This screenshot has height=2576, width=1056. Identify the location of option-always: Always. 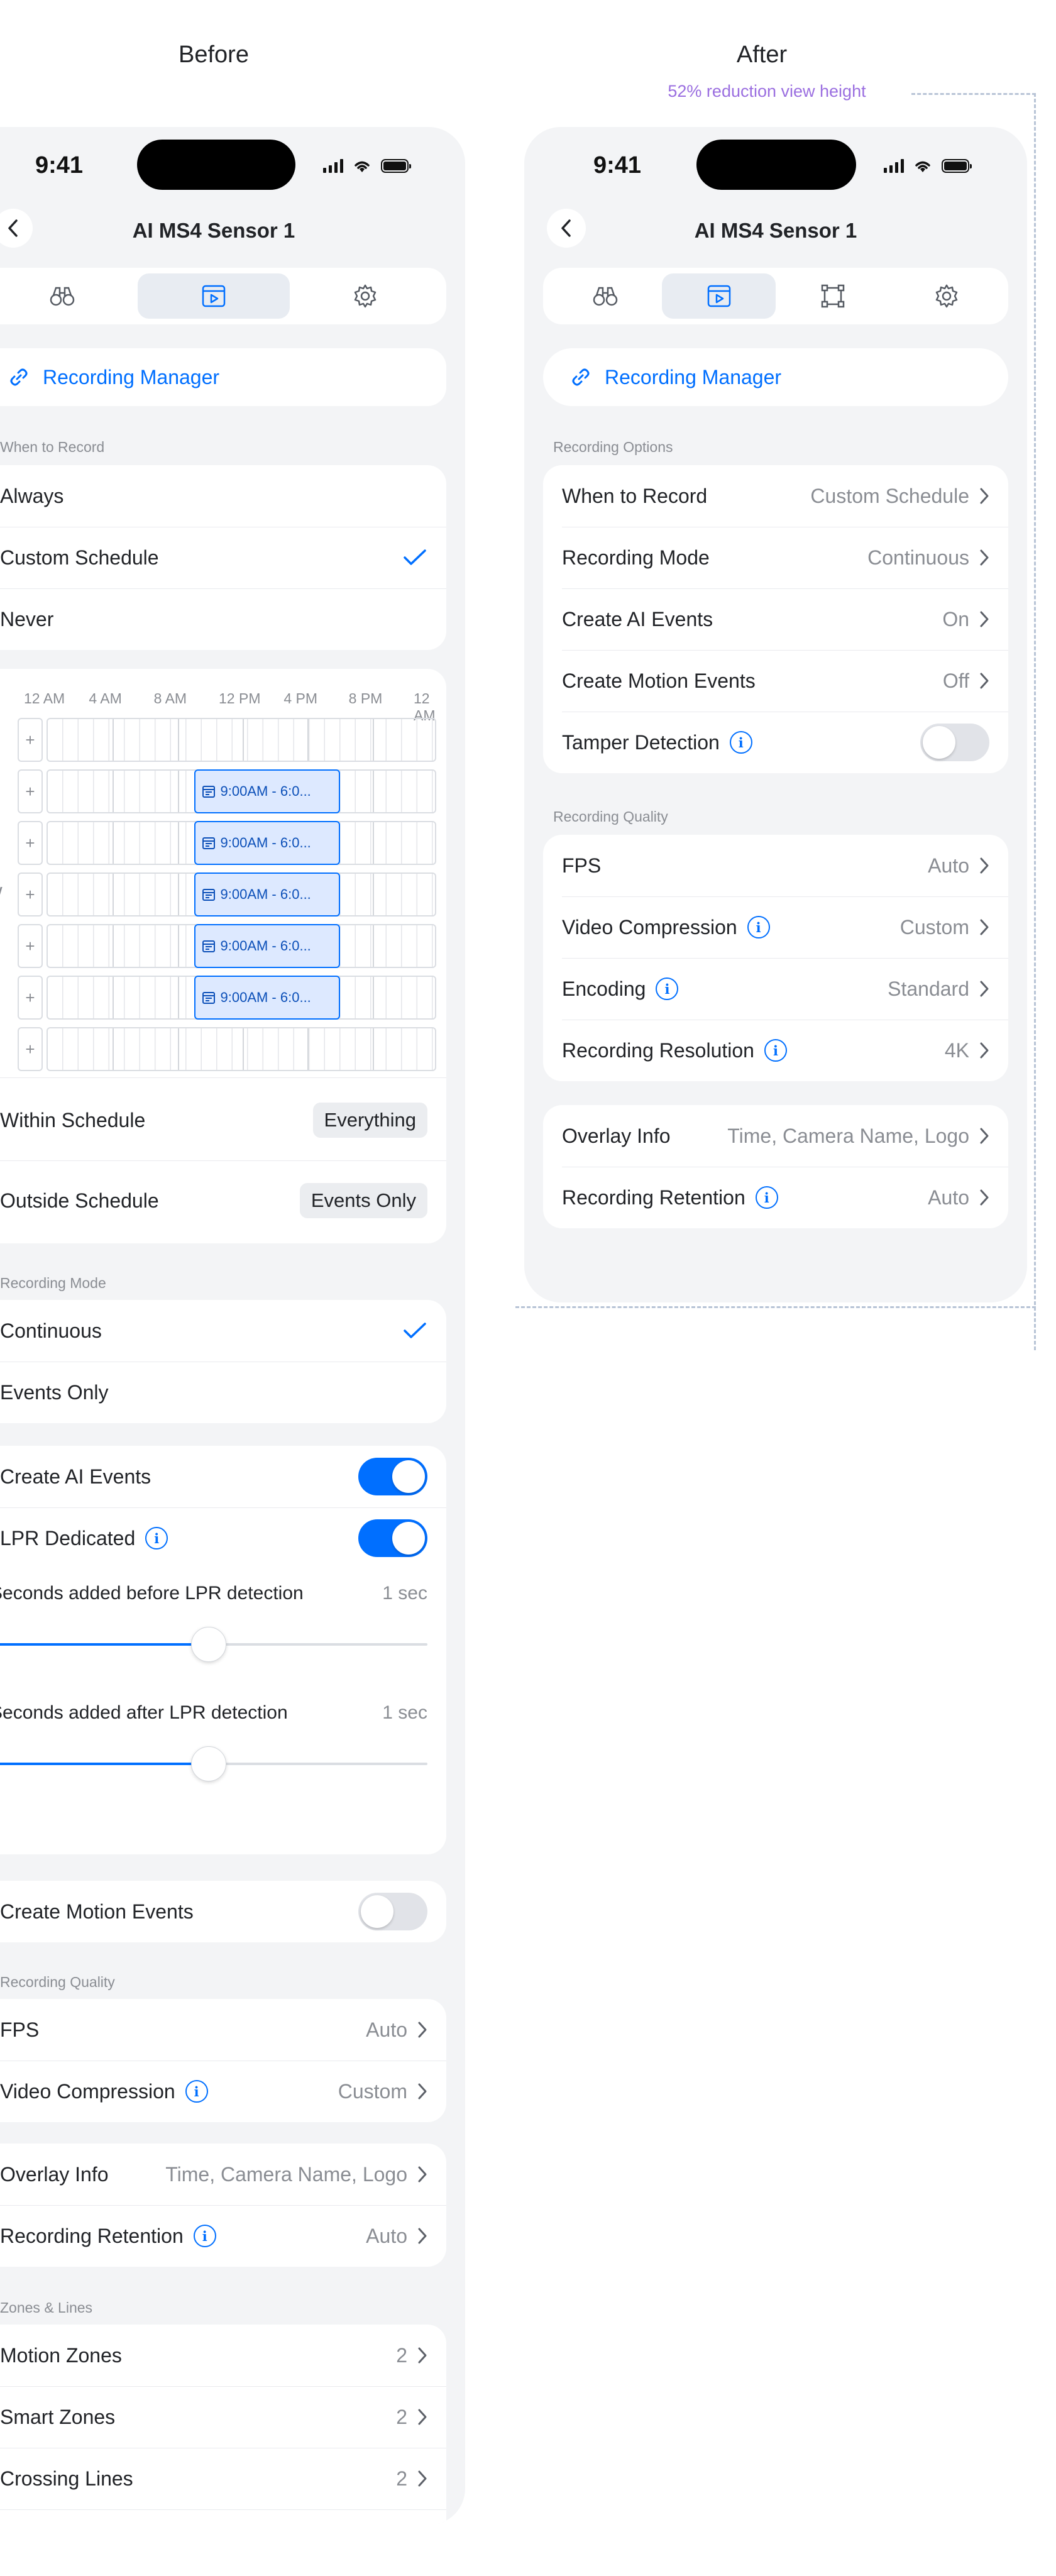
(223, 496).